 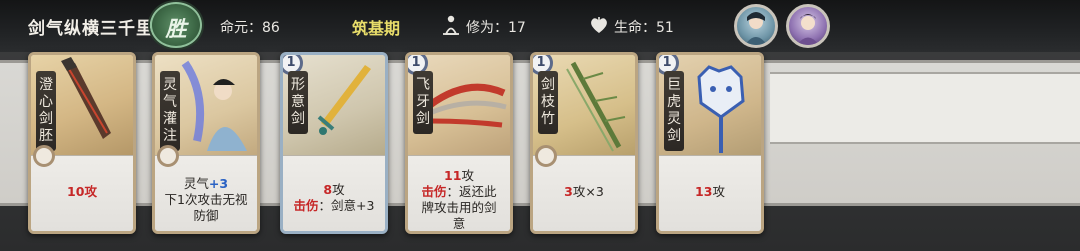 I want to click on card-lingqi-guanzhu: 灵气灌注 灵气+3 下1次攻击无视 防御, so click(x=206, y=143).